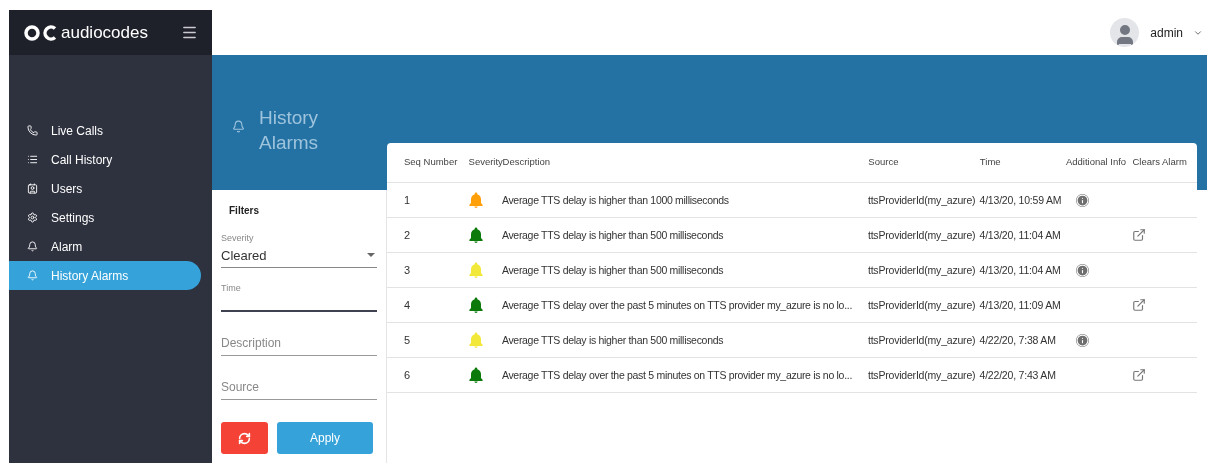 The image size is (1207, 463). Describe the element at coordinates (110, 217) in the screenshot. I see `sidebar-item: Settings` at that location.